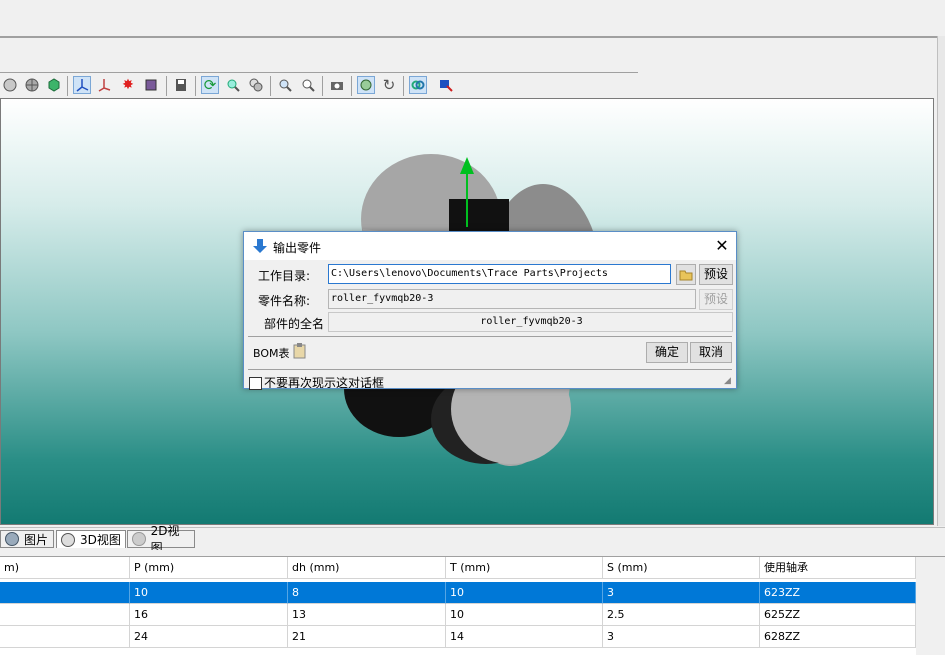  Describe the element at coordinates (284, 276) in the screenshot. I see `work-dir-label: 工作目录:` at that location.